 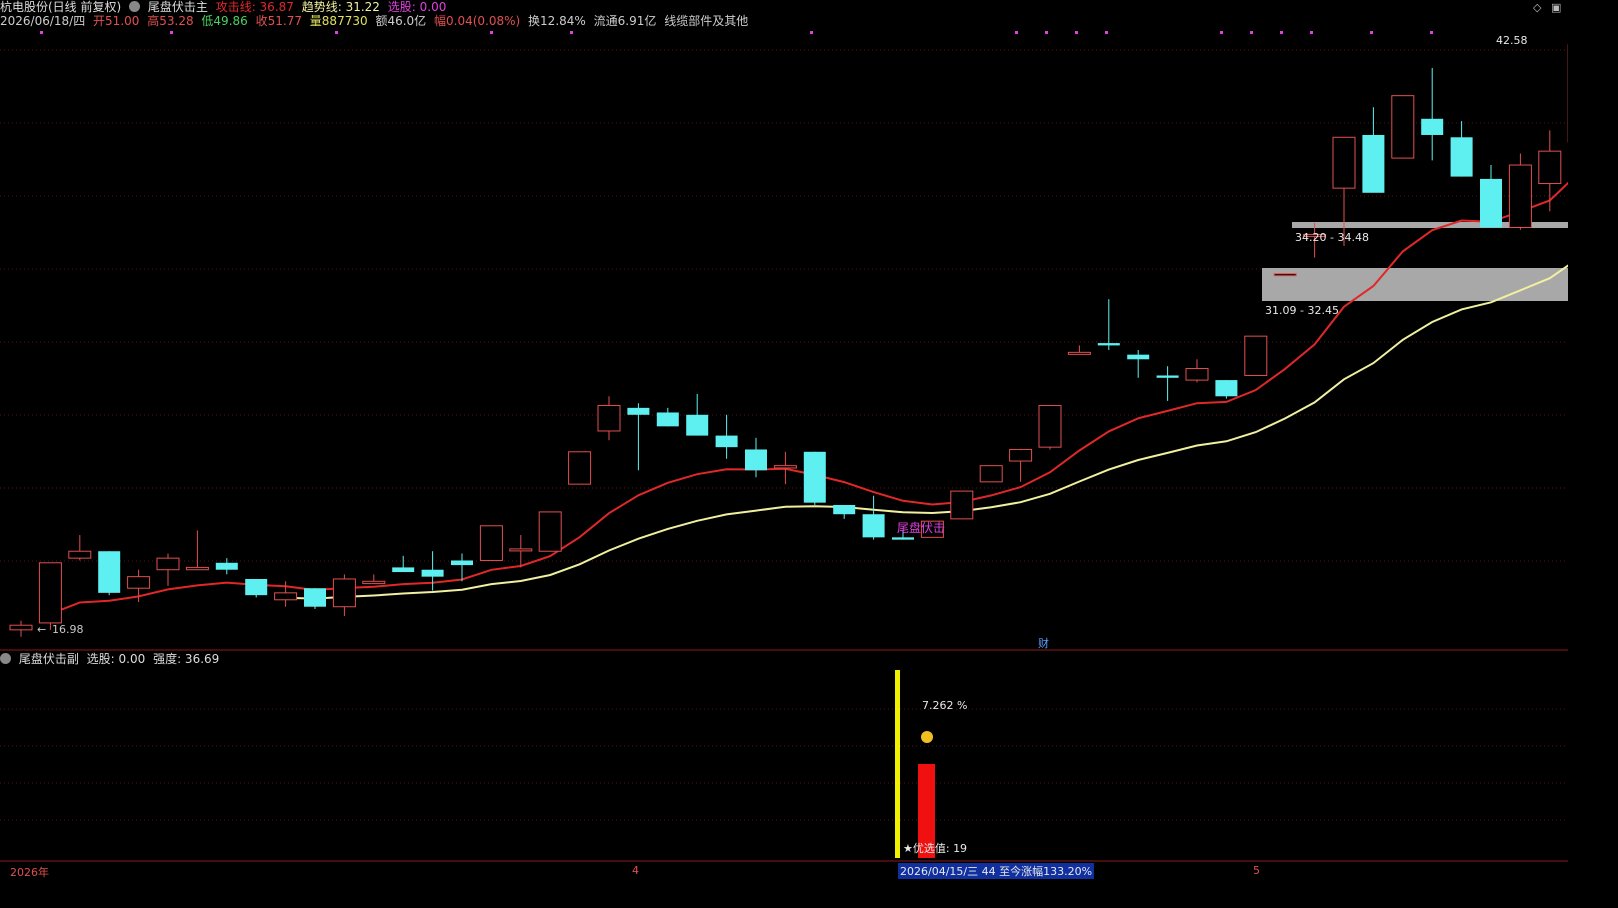 I want to click on signal-marker-bar, so click(x=897, y=764).